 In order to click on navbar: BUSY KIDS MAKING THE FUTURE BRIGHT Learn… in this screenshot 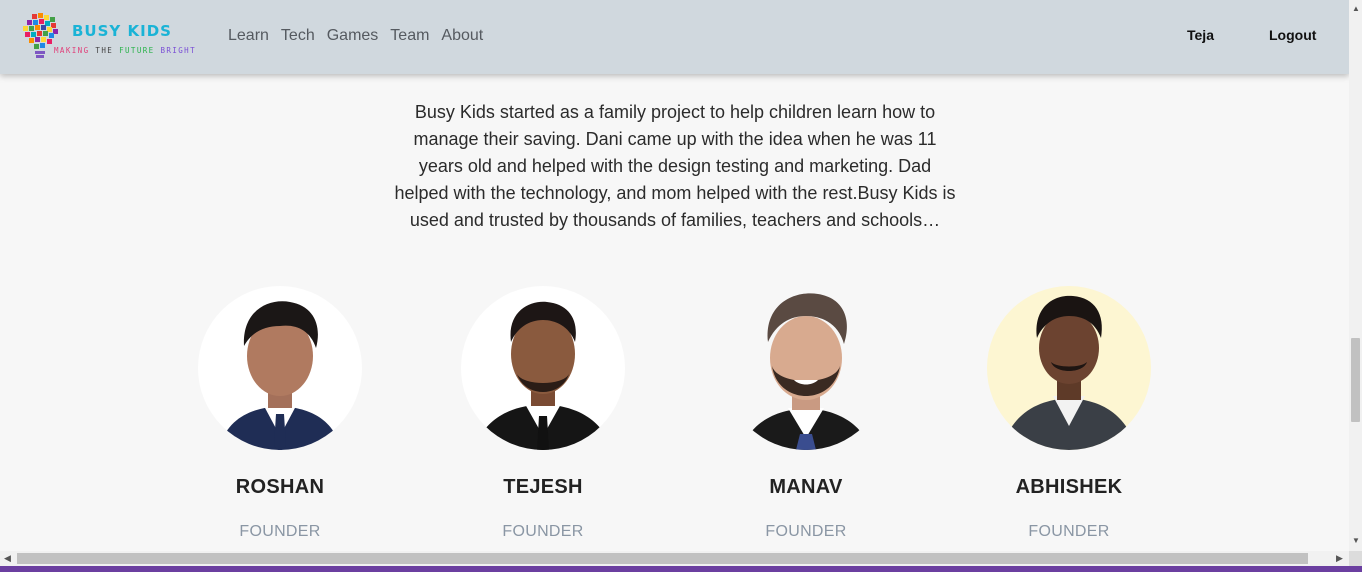, I will do `click(674, 37)`.